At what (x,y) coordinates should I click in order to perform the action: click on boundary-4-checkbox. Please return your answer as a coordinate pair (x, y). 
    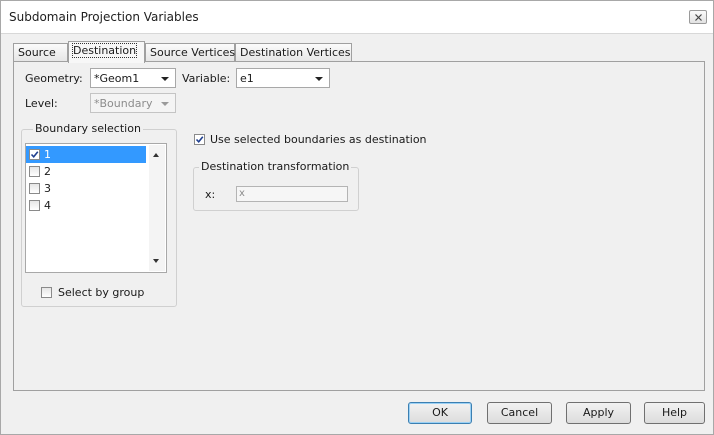
    Looking at the image, I should click on (34, 205).